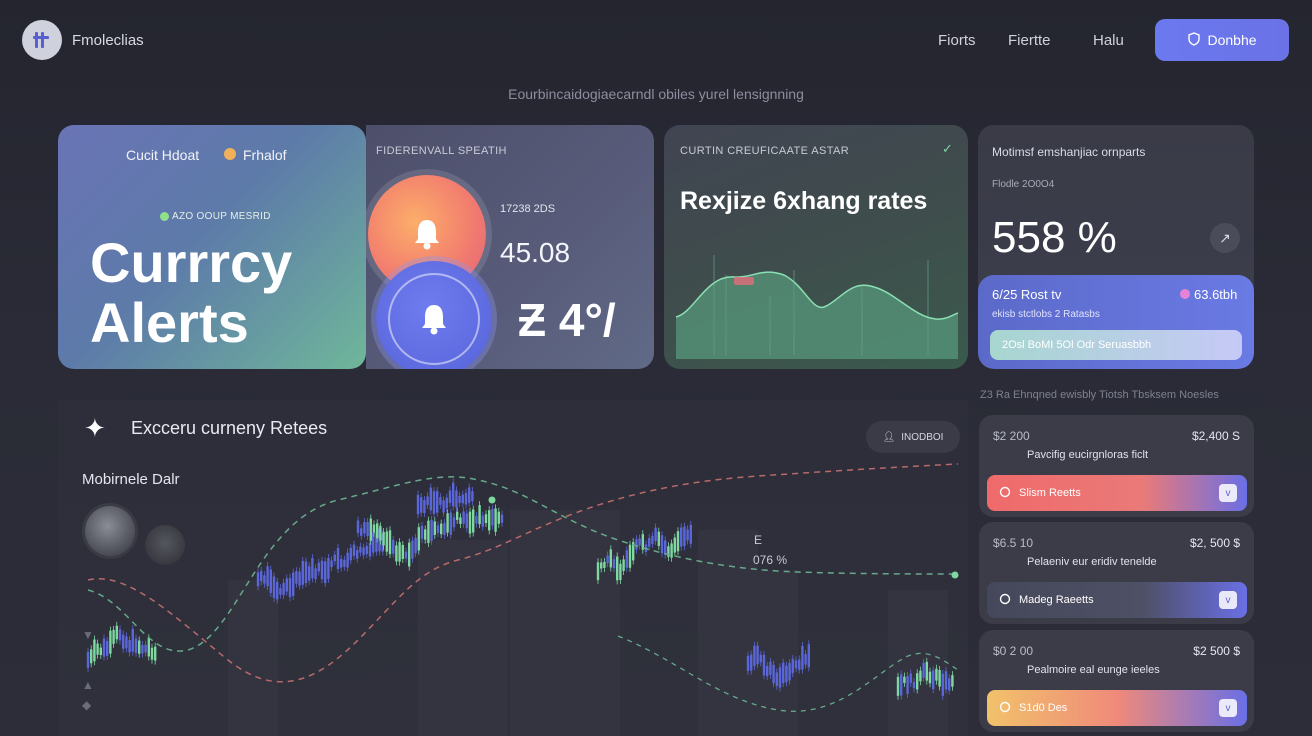 This screenshot has height=736, width=1312. I want to click on brand-name: Fmoleclias, so click(108, 40).